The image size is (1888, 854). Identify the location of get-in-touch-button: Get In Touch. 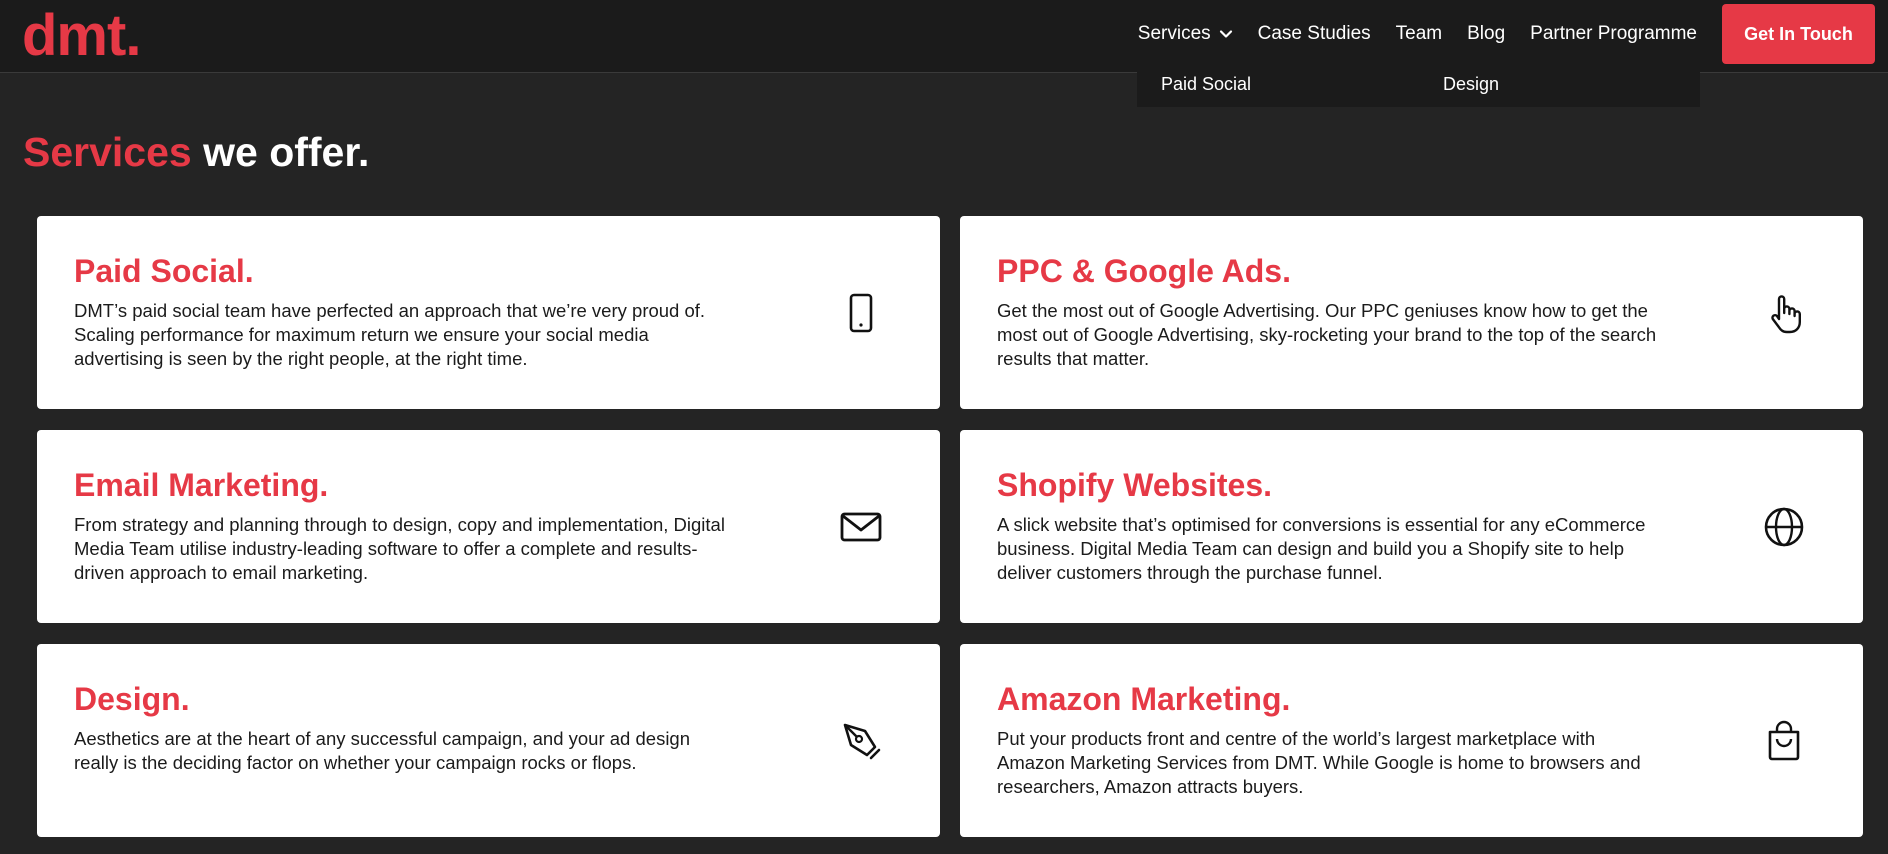
(1798, 34).